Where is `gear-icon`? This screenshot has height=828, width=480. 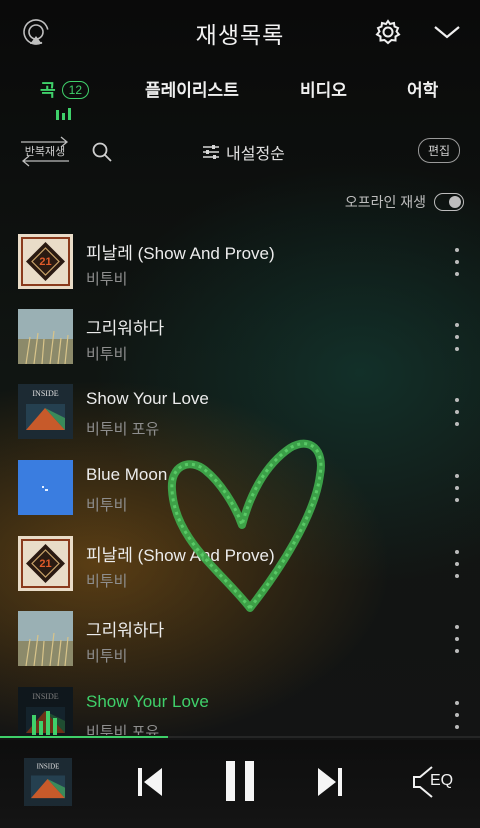 gear-icon is located at coordinates (388, 32).